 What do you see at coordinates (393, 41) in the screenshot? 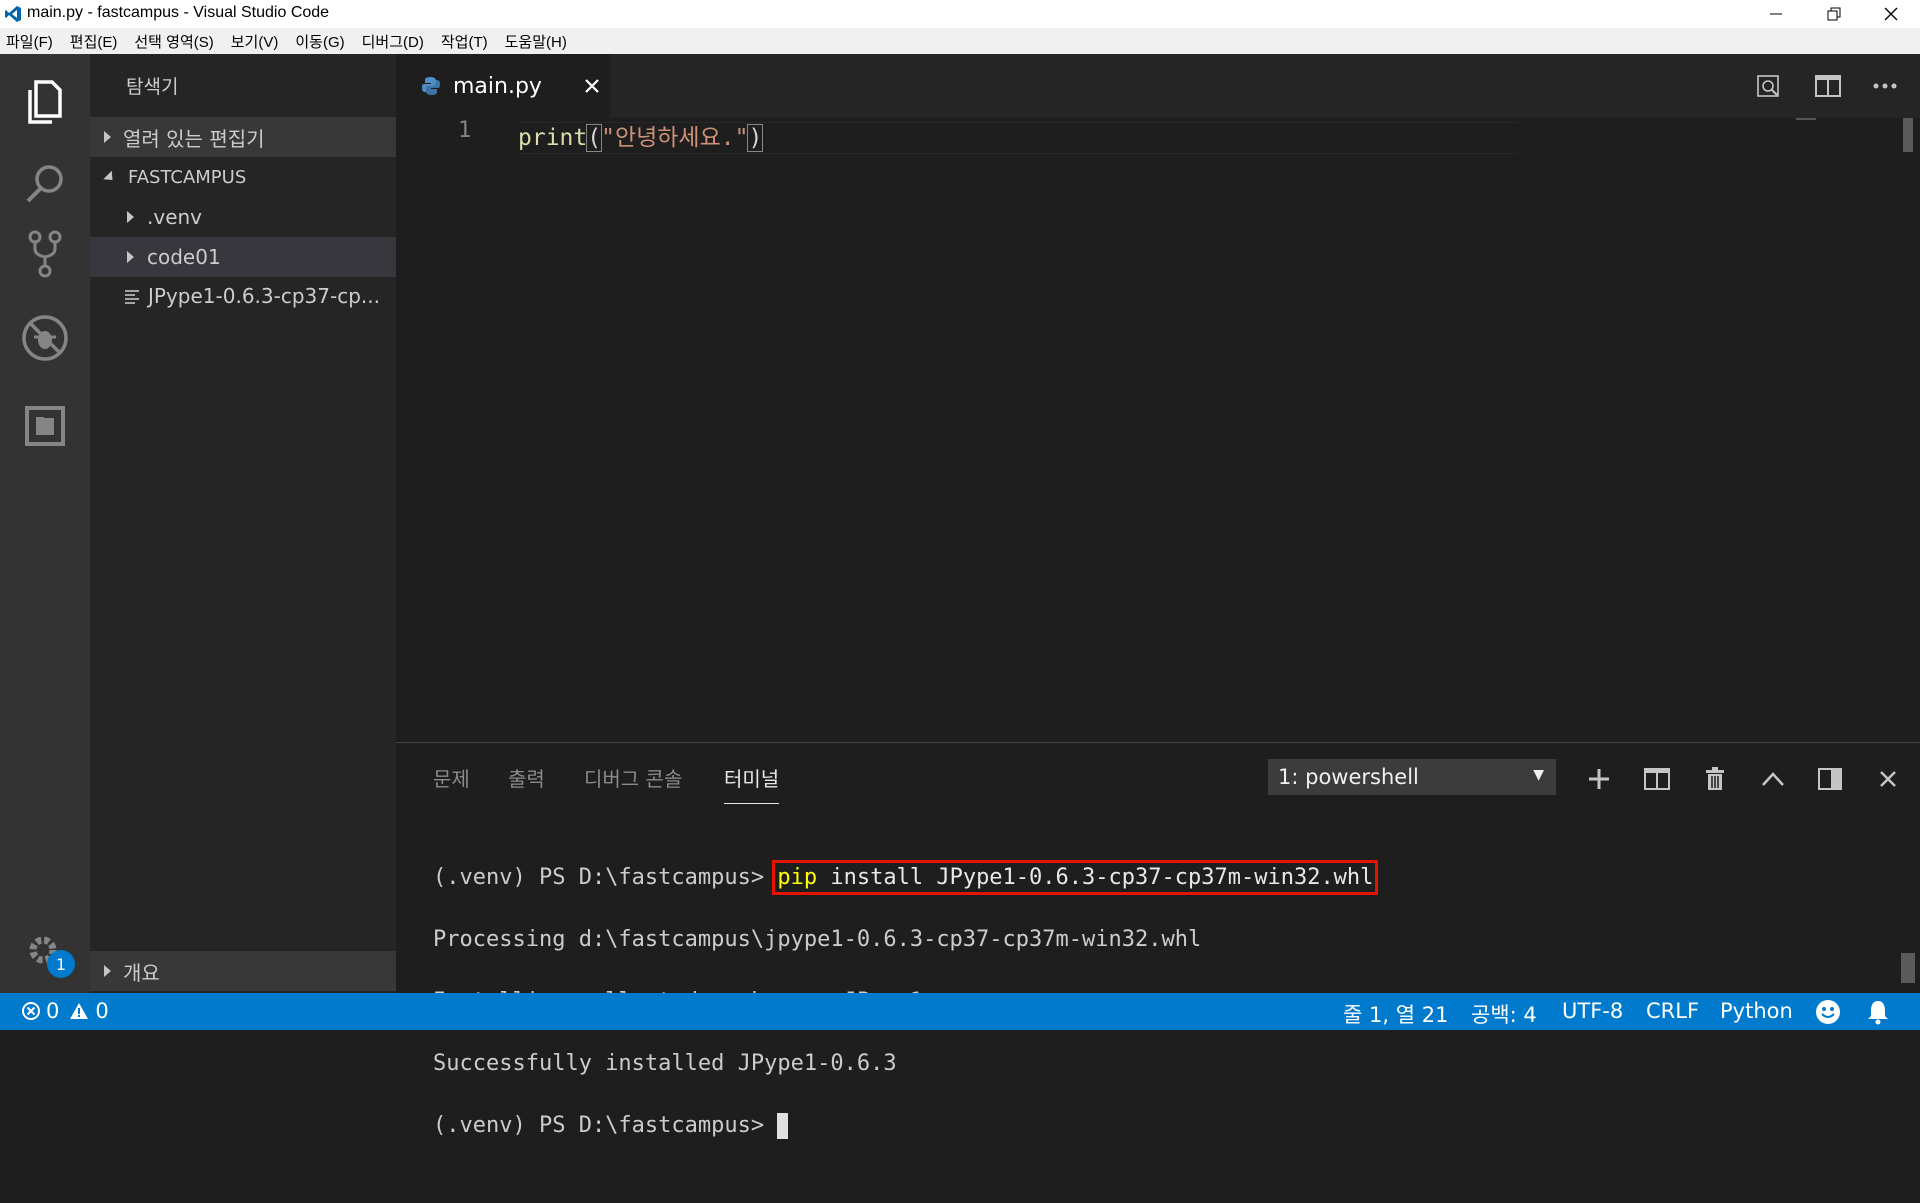
I see `menu-debug: 디버그(D)` at bounding box center [393, 41].